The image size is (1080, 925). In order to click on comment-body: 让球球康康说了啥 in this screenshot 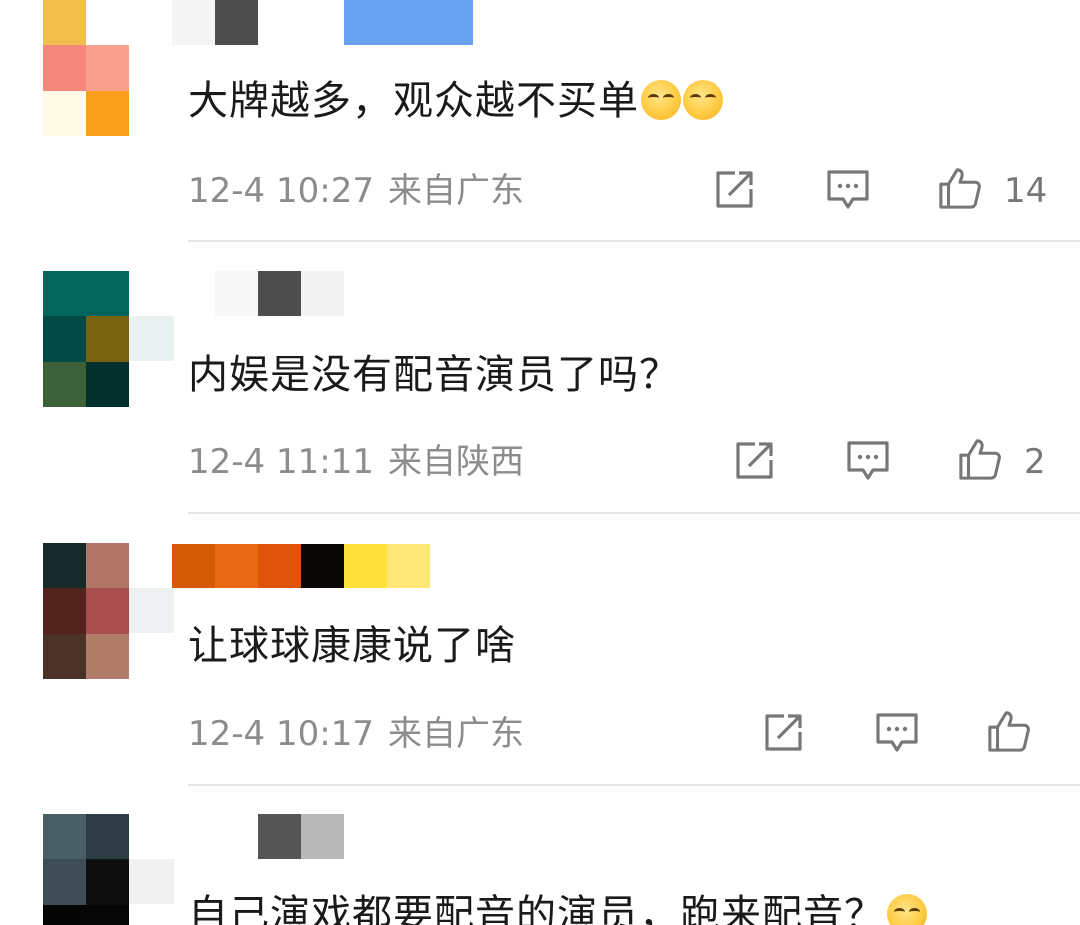, I will do `click(352, 646)`.